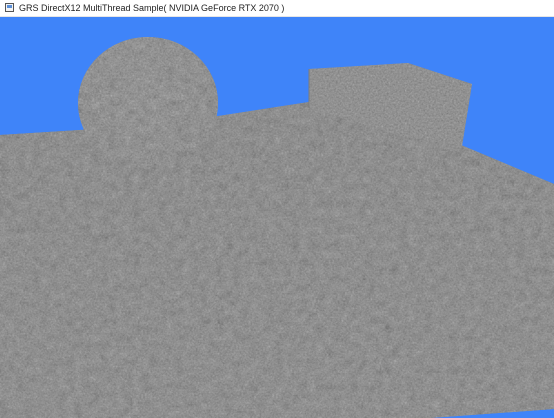 Image resolution: width=554 pixels, height=418 pixels. Describe the element at coordinates (148, 103) in the screenshot. I see `sphere-object` at that location.